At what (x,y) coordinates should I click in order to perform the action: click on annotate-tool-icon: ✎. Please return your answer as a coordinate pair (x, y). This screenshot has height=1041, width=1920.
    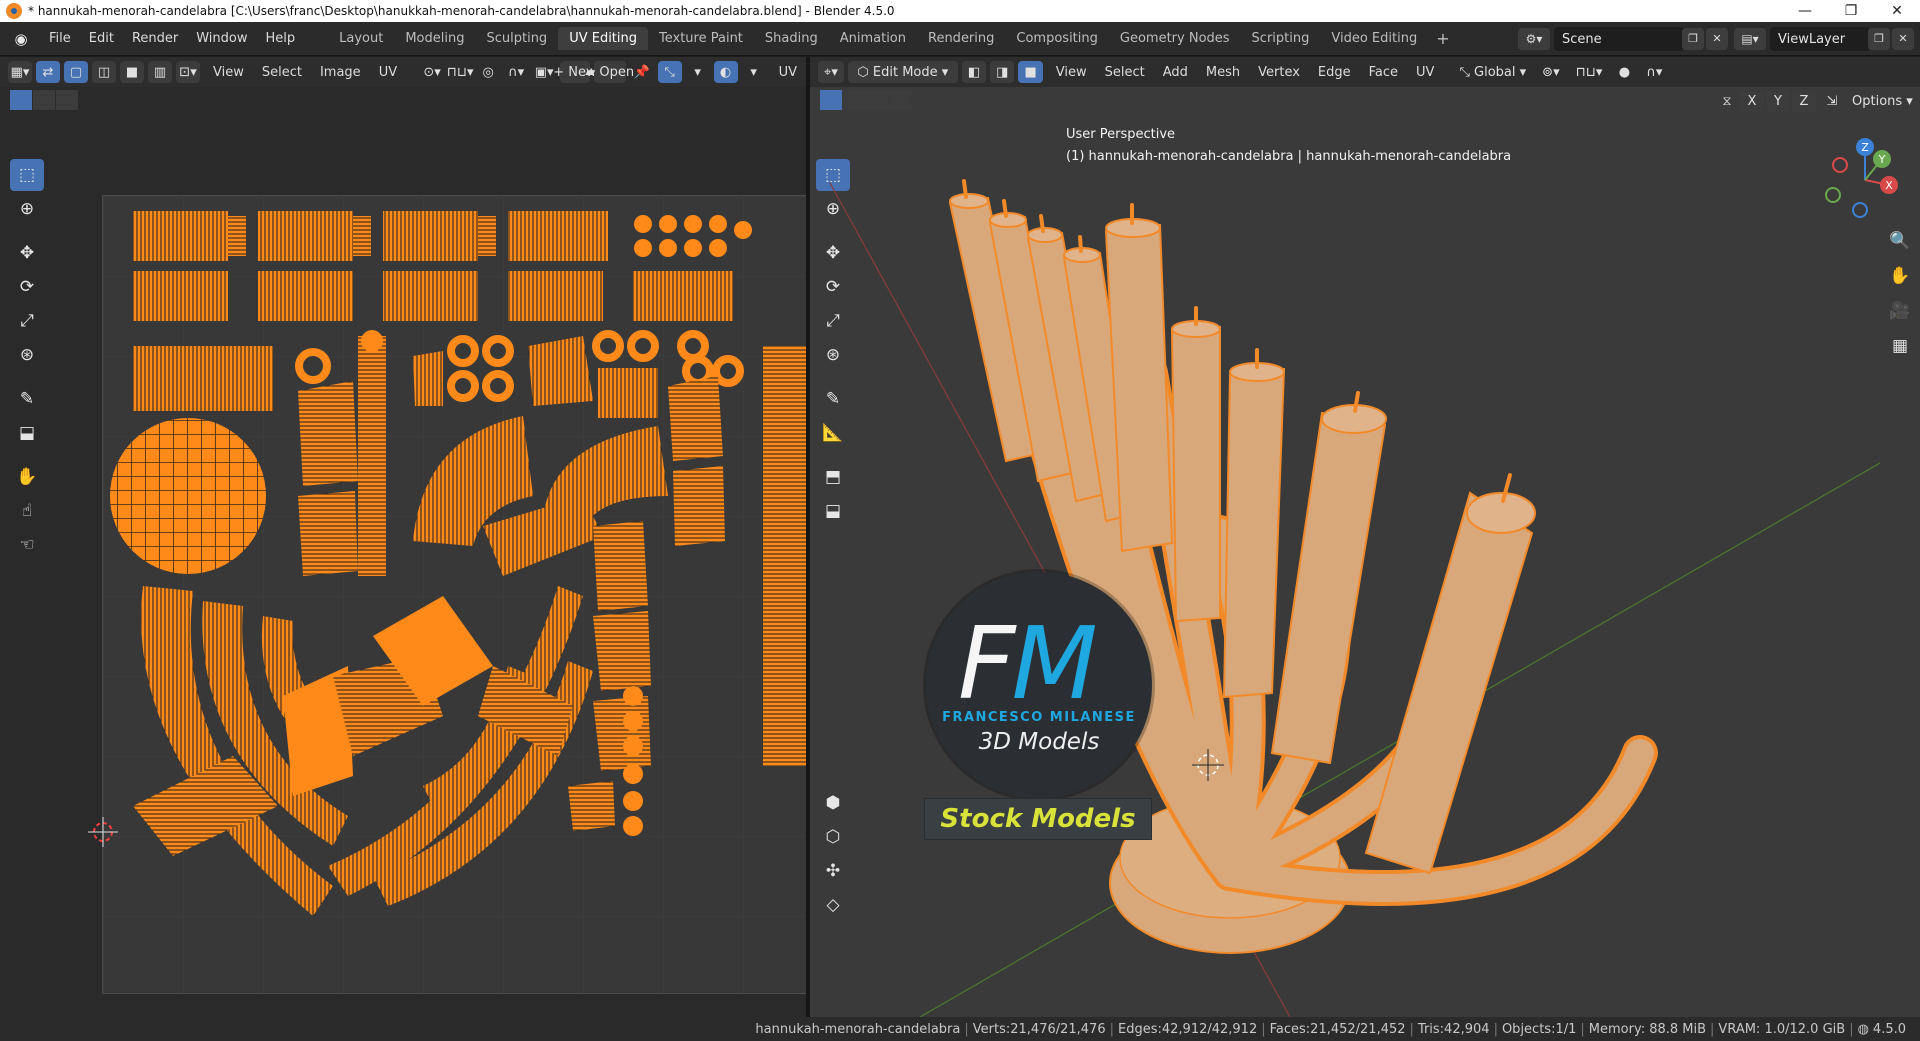
    Looking at the image, I should click on (27, 399).